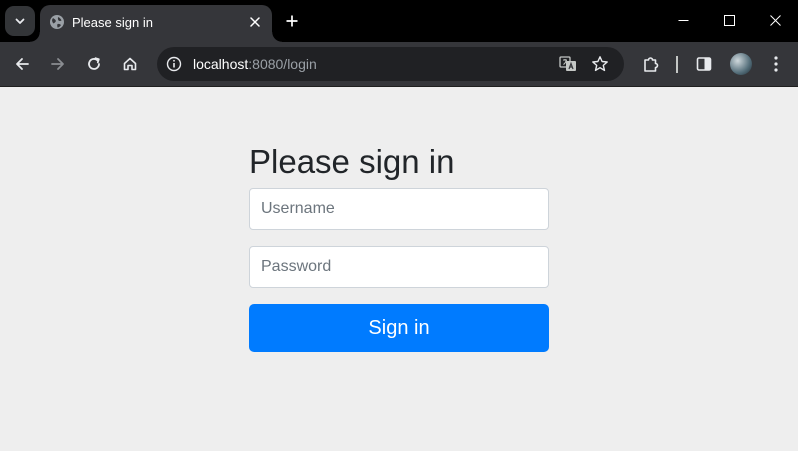  I want to click on maximize-button, so click(729, 20).